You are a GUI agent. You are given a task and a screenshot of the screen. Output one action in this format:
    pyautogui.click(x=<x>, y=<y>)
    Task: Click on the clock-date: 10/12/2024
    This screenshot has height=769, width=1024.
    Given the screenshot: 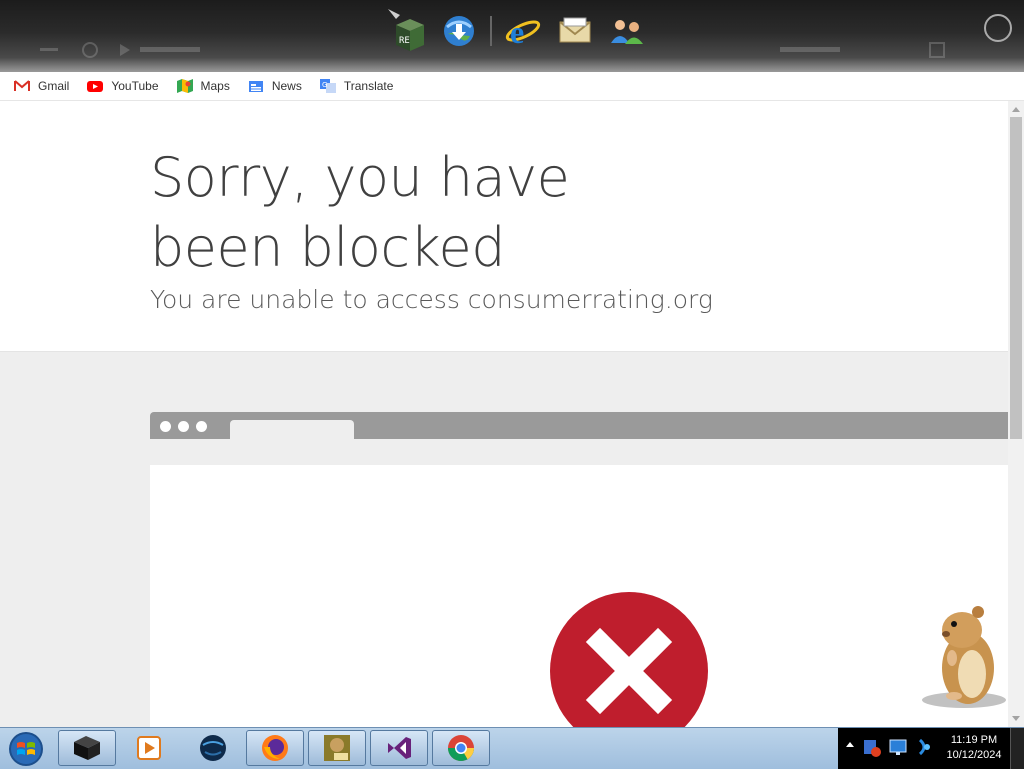 What is the action you would take?
    pyautogui.click(x=974, y=755)
    